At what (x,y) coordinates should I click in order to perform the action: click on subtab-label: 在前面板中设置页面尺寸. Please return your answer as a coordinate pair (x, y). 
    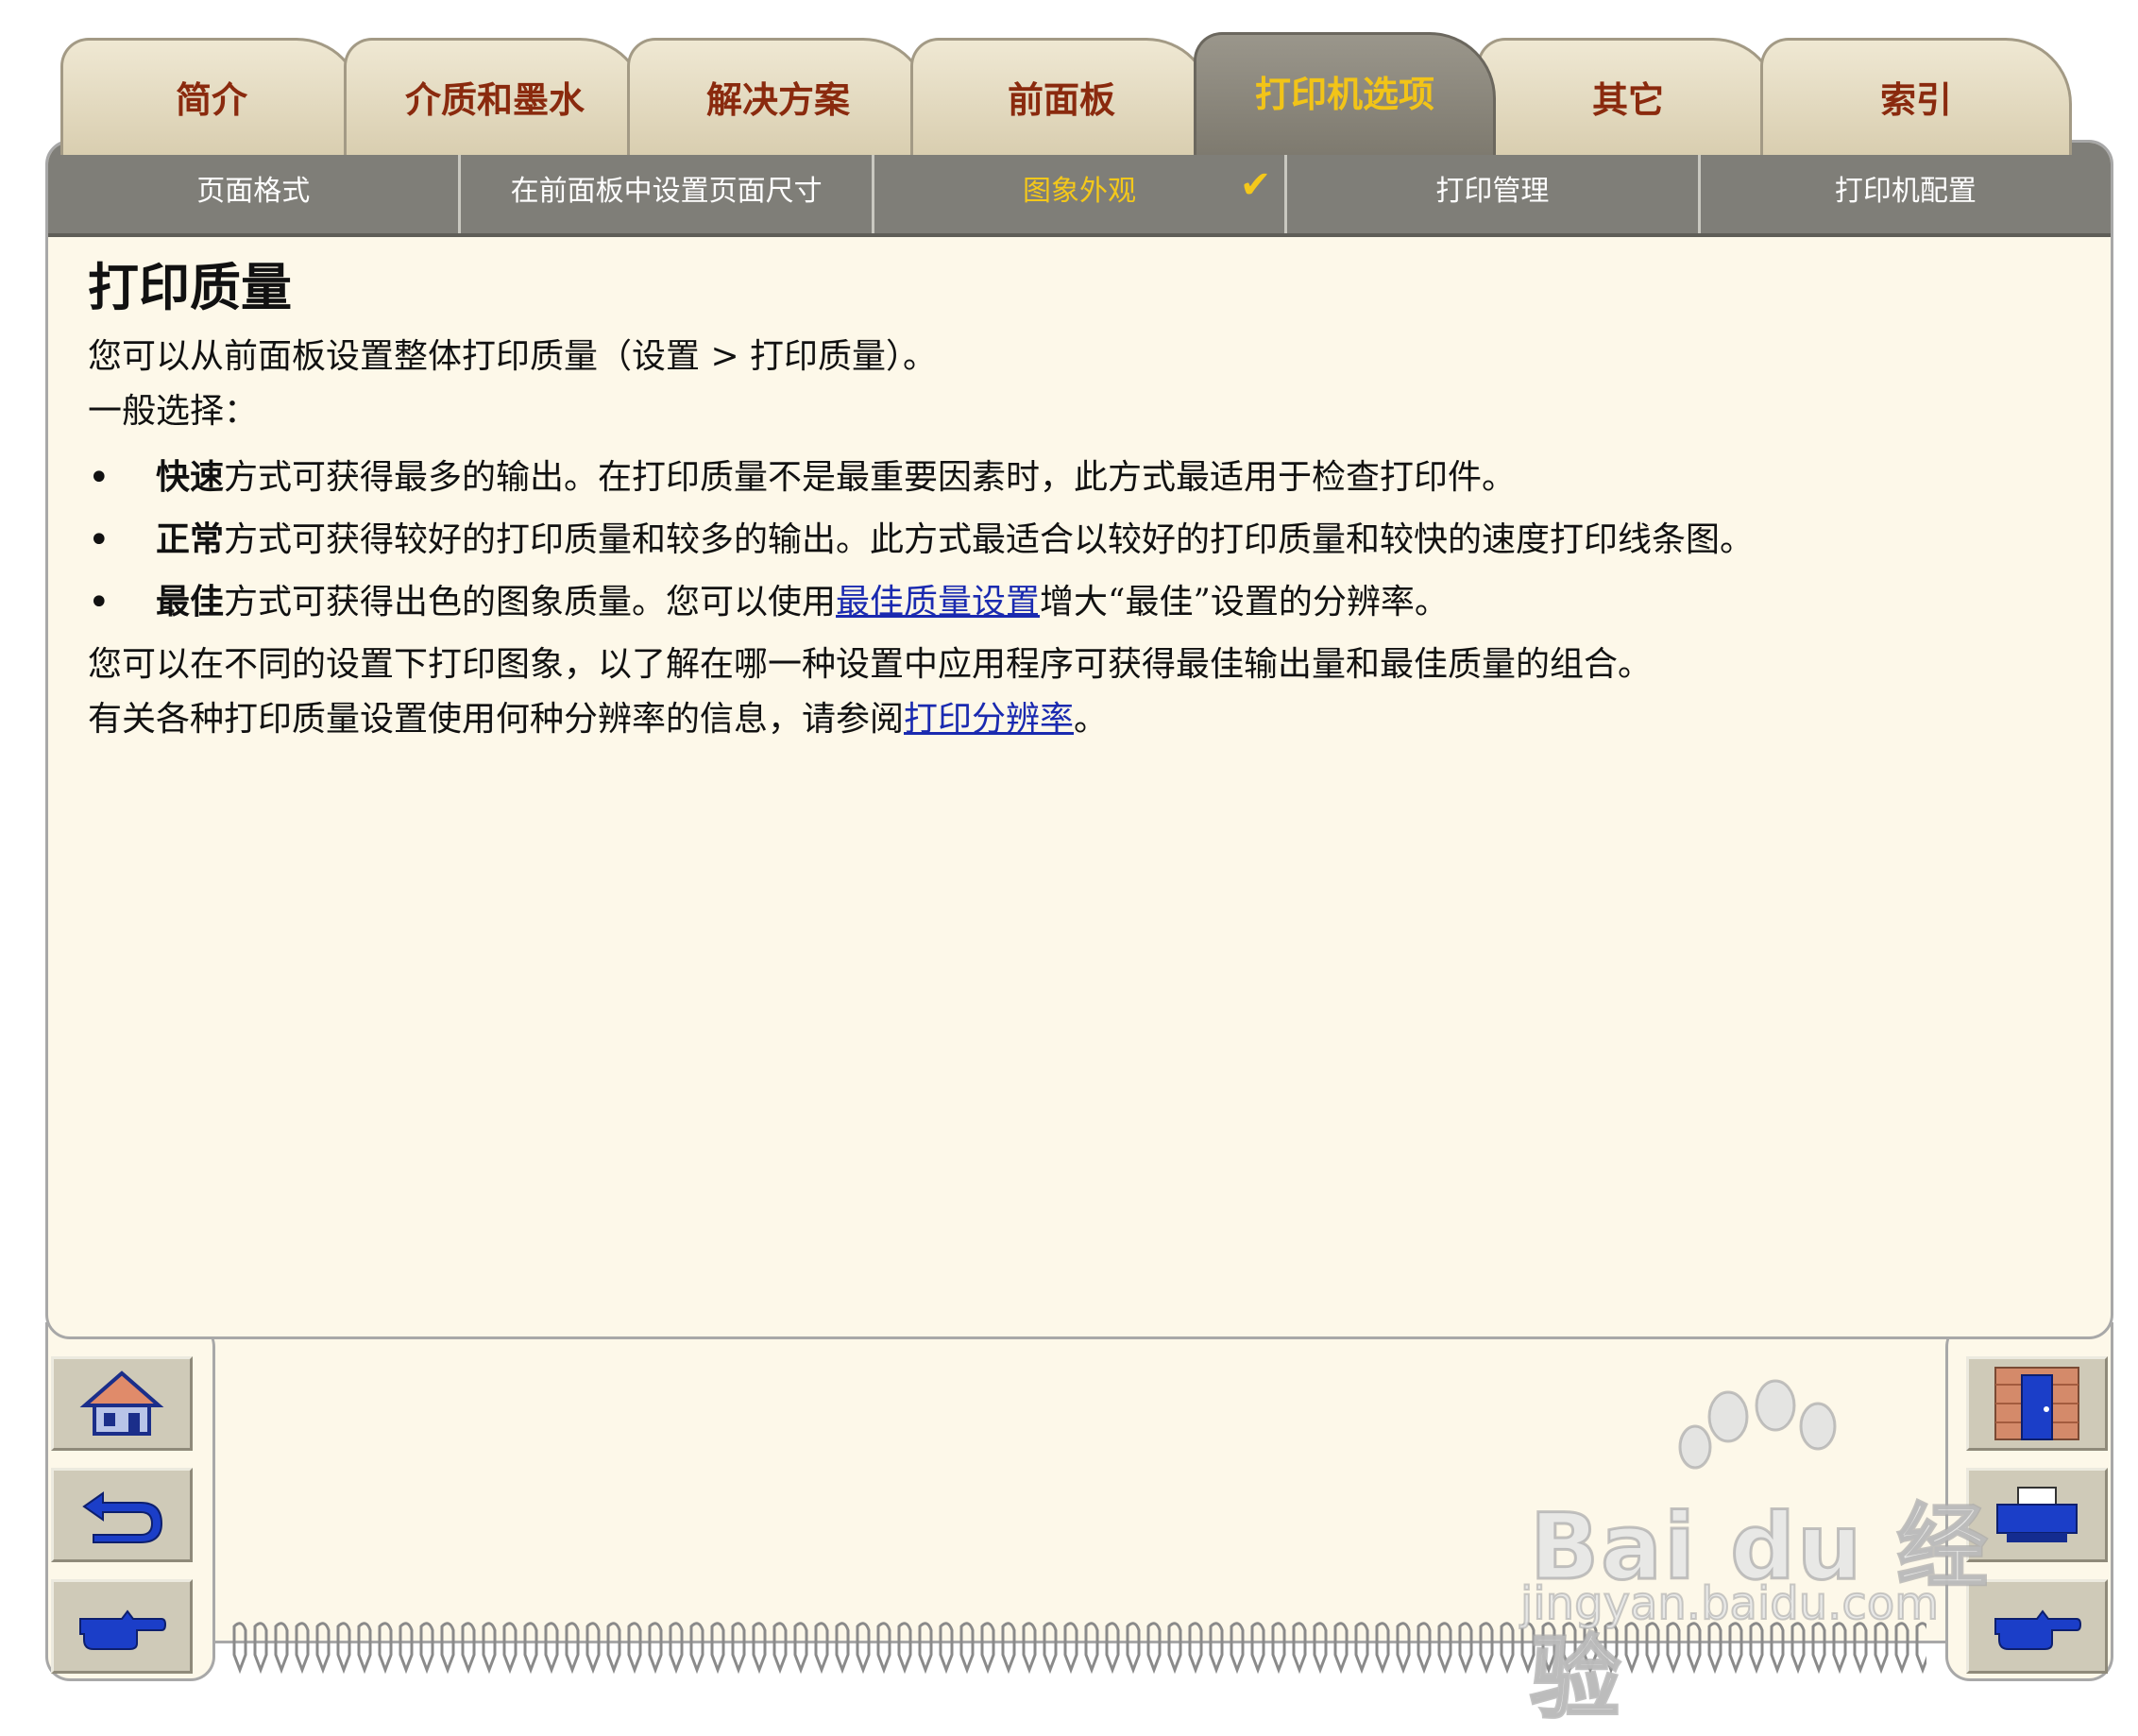
    Looking at the image, I should click on (666, 191).